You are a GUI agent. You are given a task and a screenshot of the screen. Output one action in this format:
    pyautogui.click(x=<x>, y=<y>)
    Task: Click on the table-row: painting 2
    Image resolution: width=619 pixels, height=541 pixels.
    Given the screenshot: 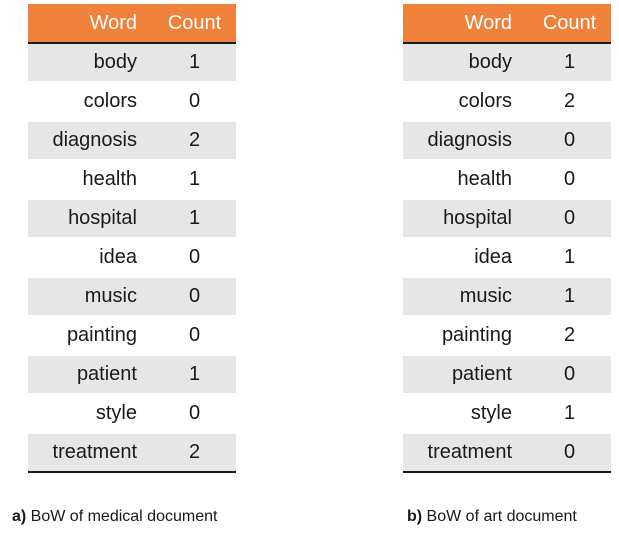 What is the action you would take?
    pyautogui.click(x=507, y=335)
    